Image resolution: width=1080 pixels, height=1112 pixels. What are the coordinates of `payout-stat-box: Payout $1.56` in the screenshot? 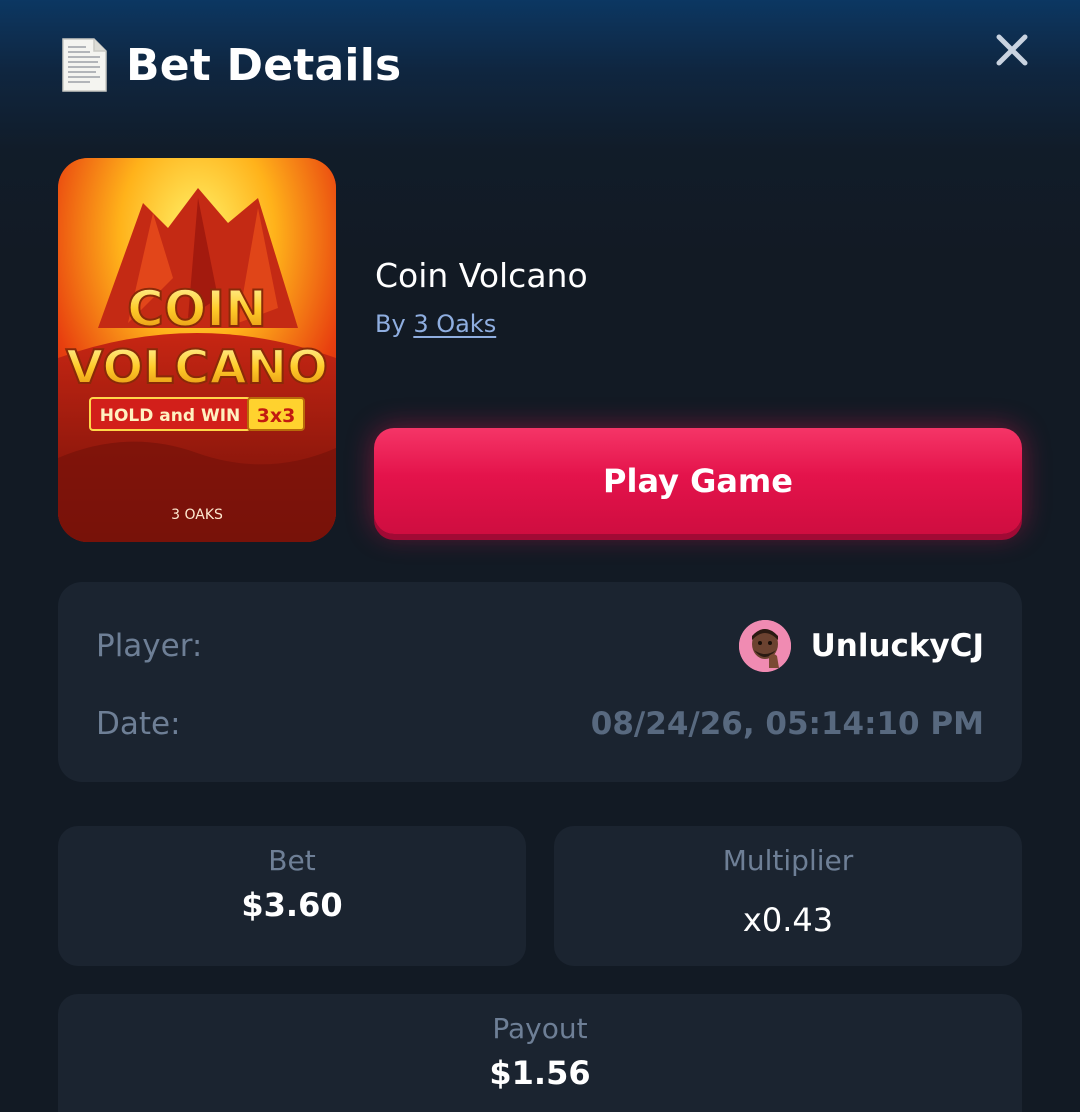 It's located at (540, 1053).